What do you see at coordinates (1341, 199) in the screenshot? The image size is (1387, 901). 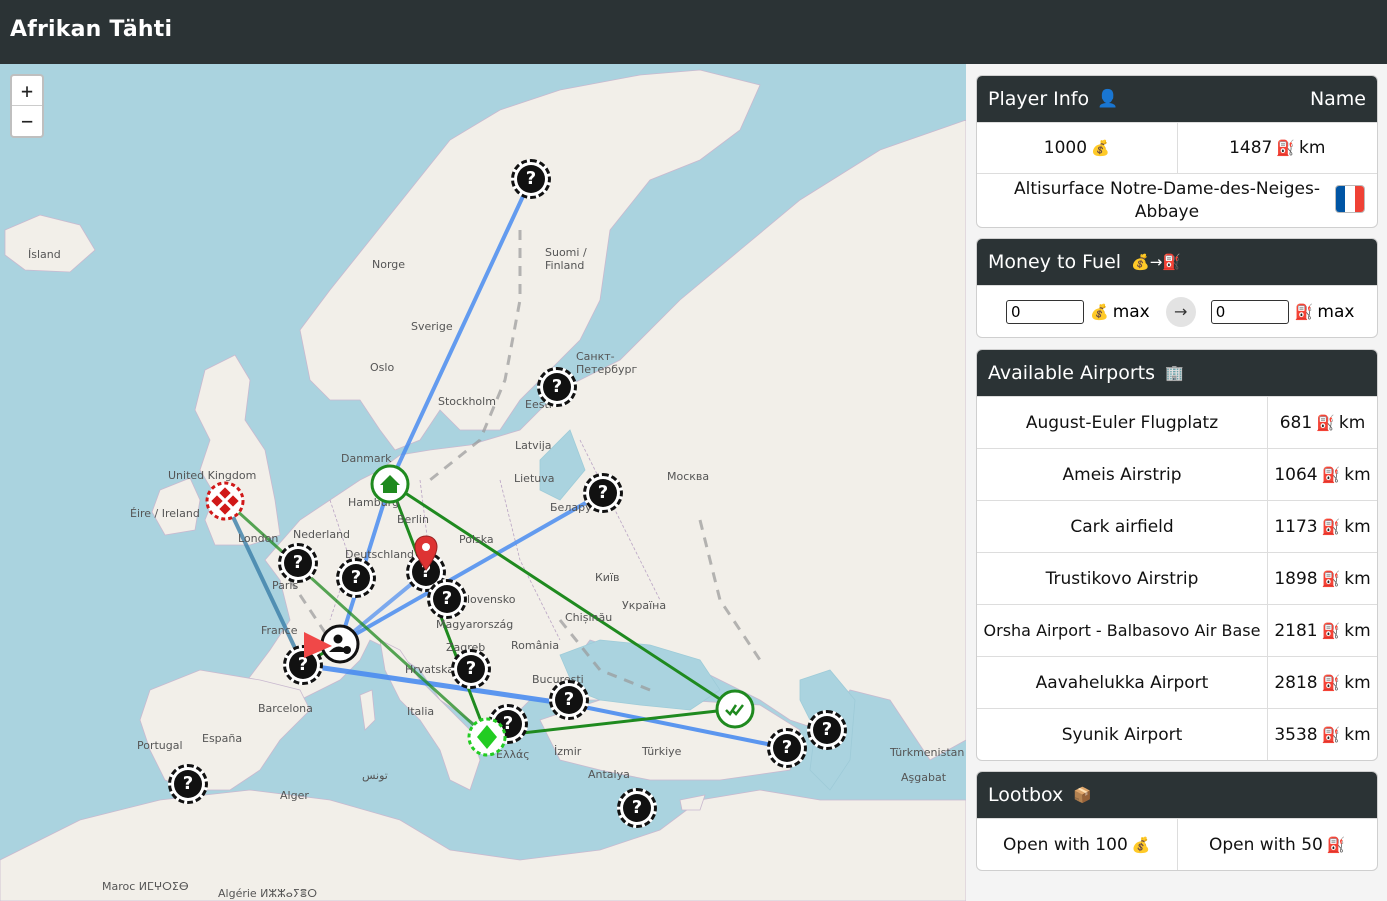 I see `flag-blue` at bounding box center [1341, 199].